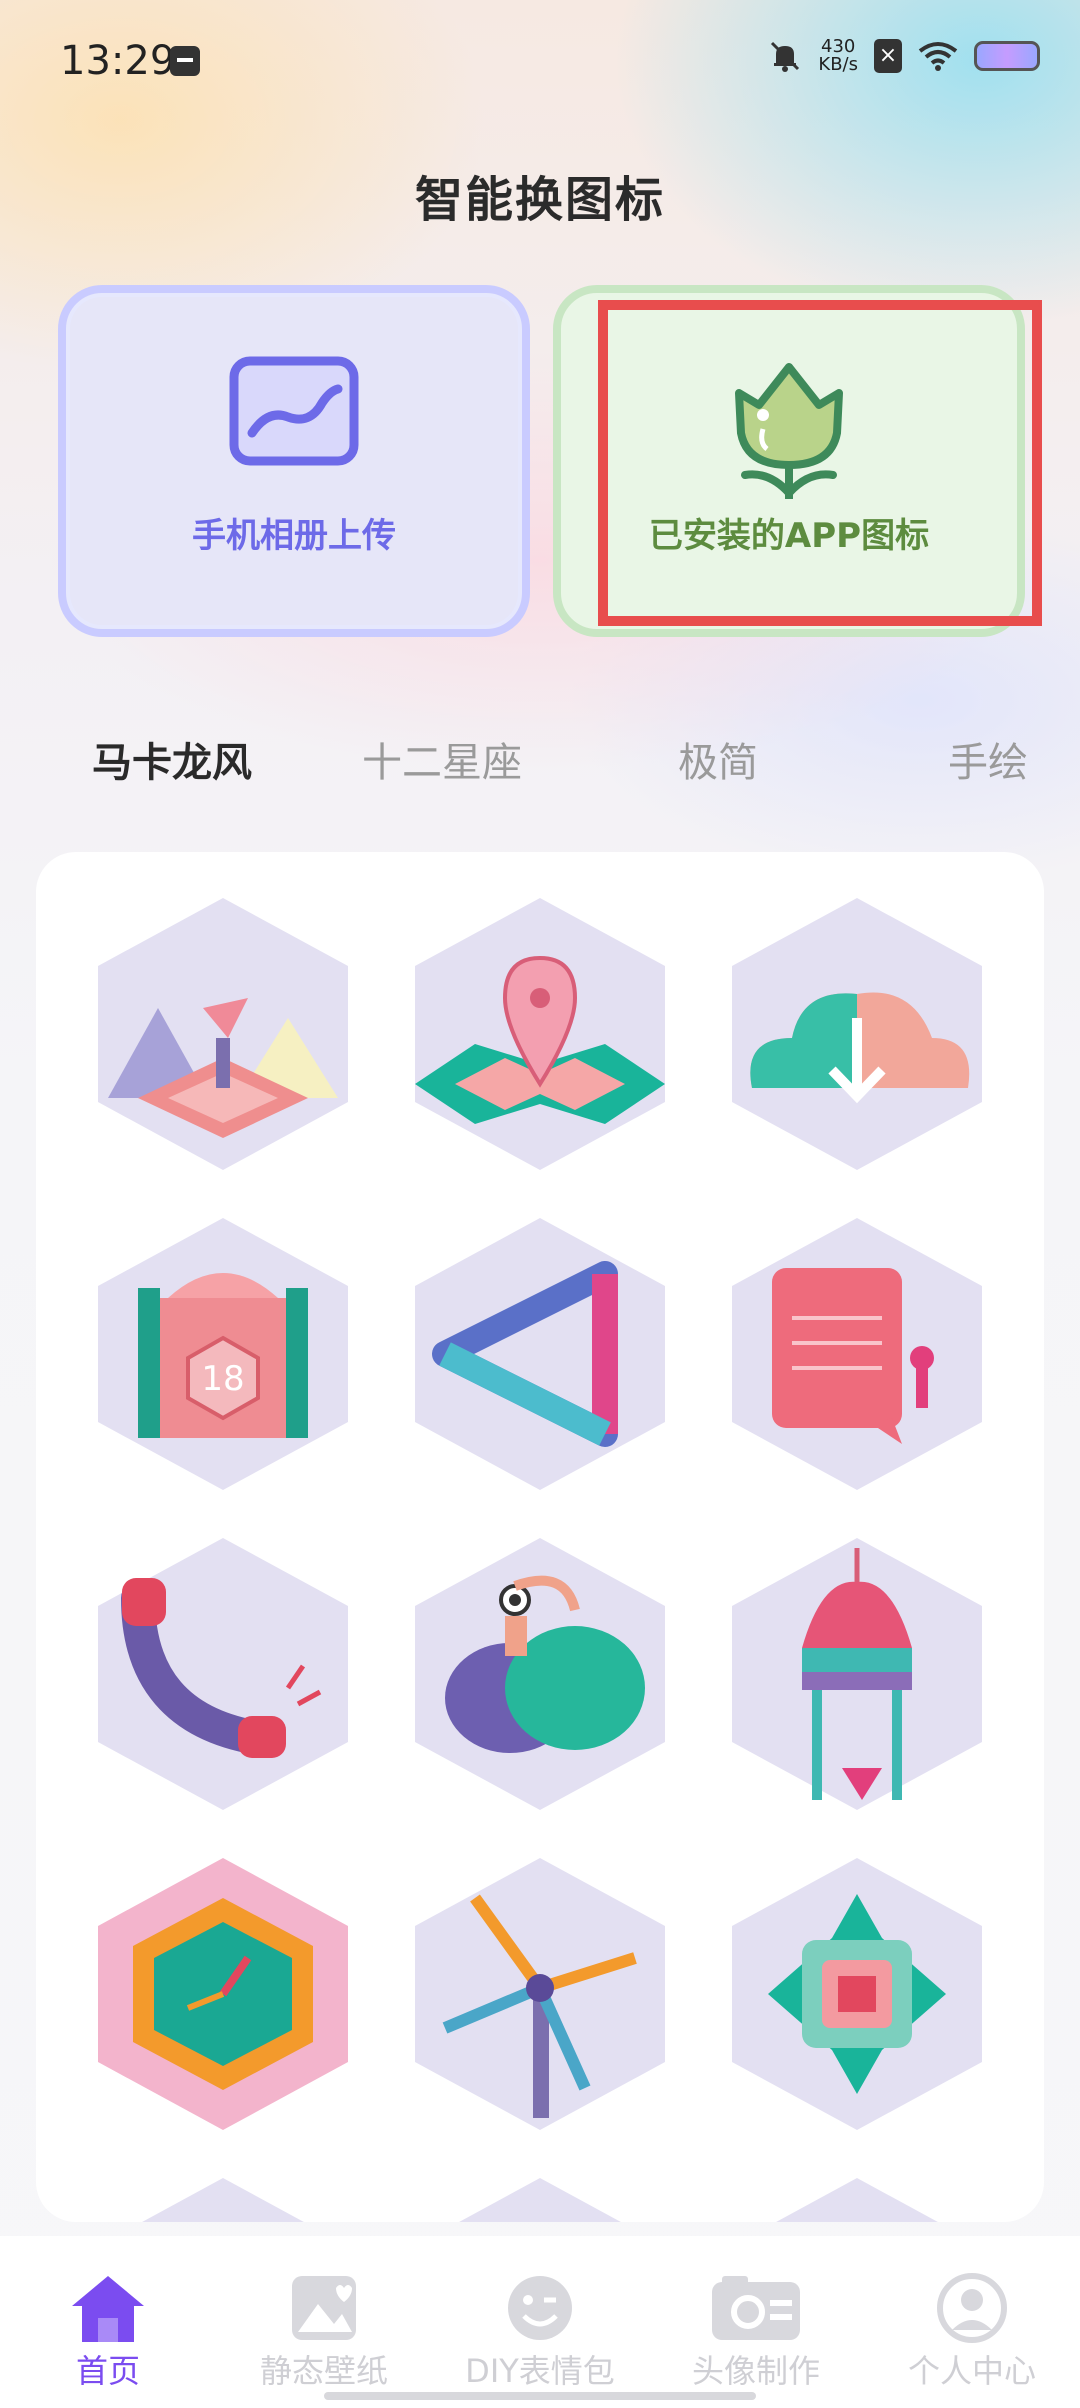  I want to click on clock-icon, so click(223, 1994).